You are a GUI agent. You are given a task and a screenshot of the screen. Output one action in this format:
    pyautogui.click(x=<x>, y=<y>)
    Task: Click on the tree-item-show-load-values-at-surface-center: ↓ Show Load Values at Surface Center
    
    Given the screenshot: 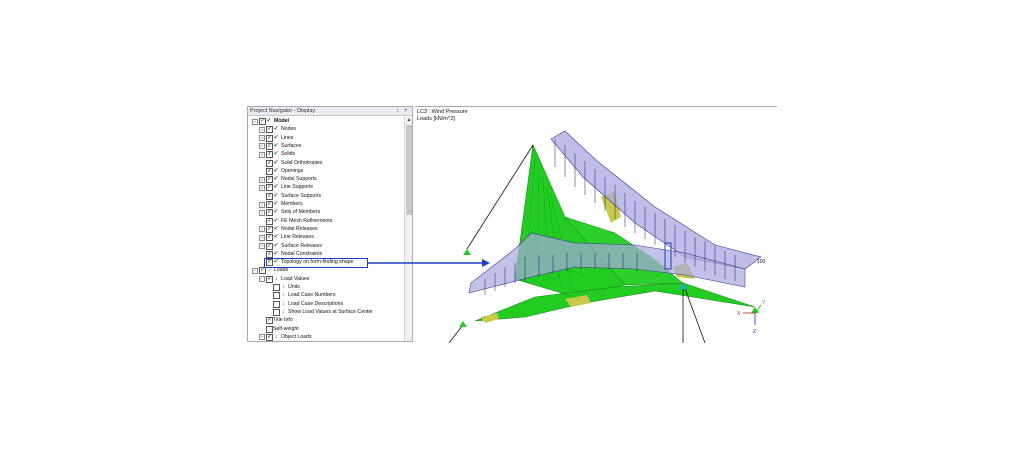 What is the action you would take?
    pyautogui.click(x=326, y=312)
    